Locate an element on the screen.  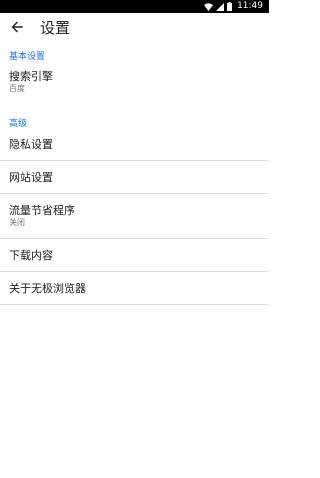
settings-item-site-settings: 网站设置 is located at coordinates (134, 177).